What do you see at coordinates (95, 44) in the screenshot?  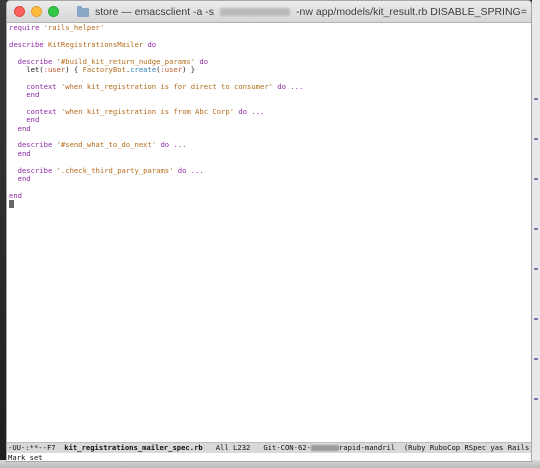 I see `code-token: KitRegistrationsMailer` at bounding box center [95, 44].